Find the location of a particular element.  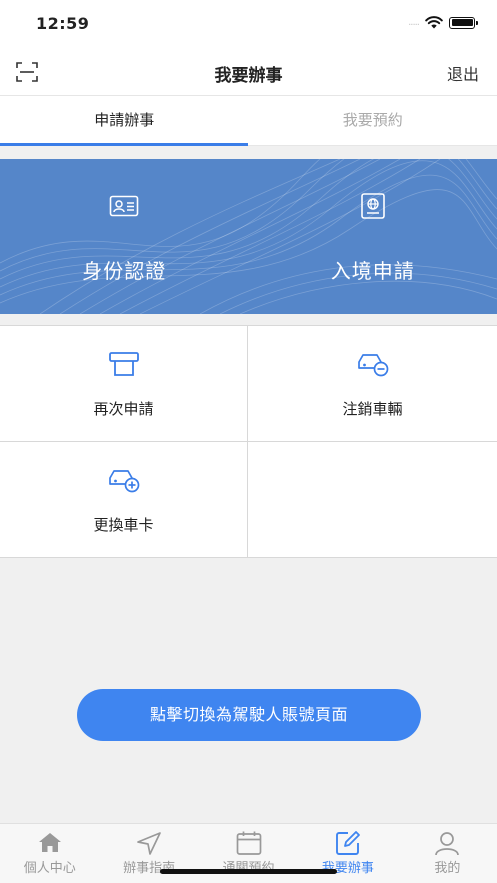

tab-bar: 申請辦事 我要預約 is located at coordinates (248, 121).